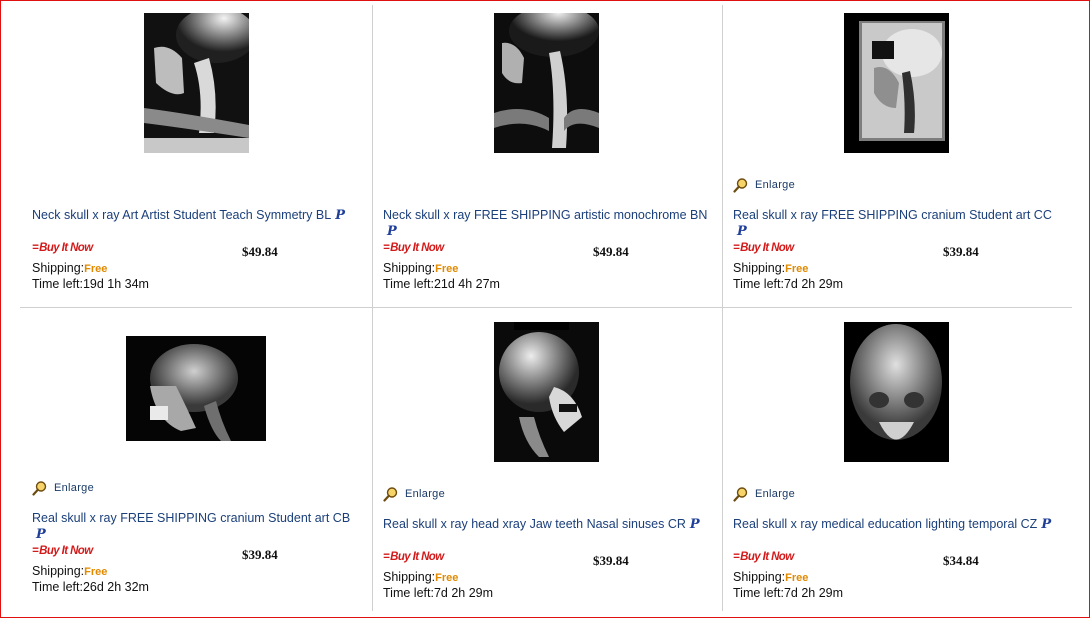 This screenshot has height=618, width=1090. I want to click on time-left: Time left:19d 1h 34m, so click(90, 284).